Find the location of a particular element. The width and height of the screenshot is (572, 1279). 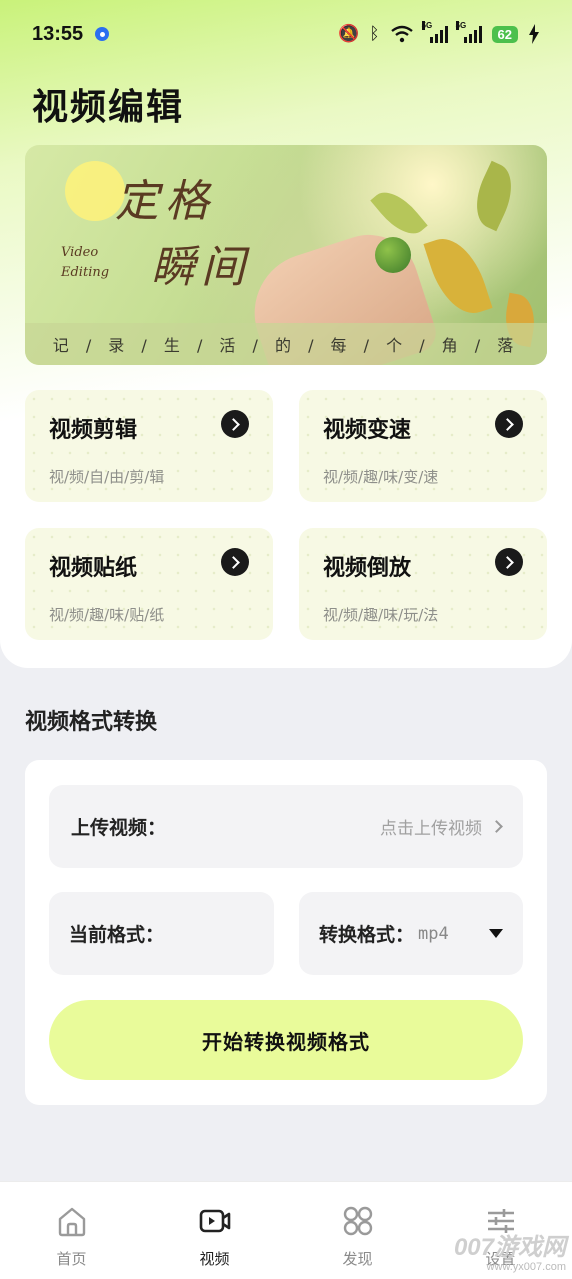

upload-video-hint: 点击上传视频 is located at coordinates (441, 826).